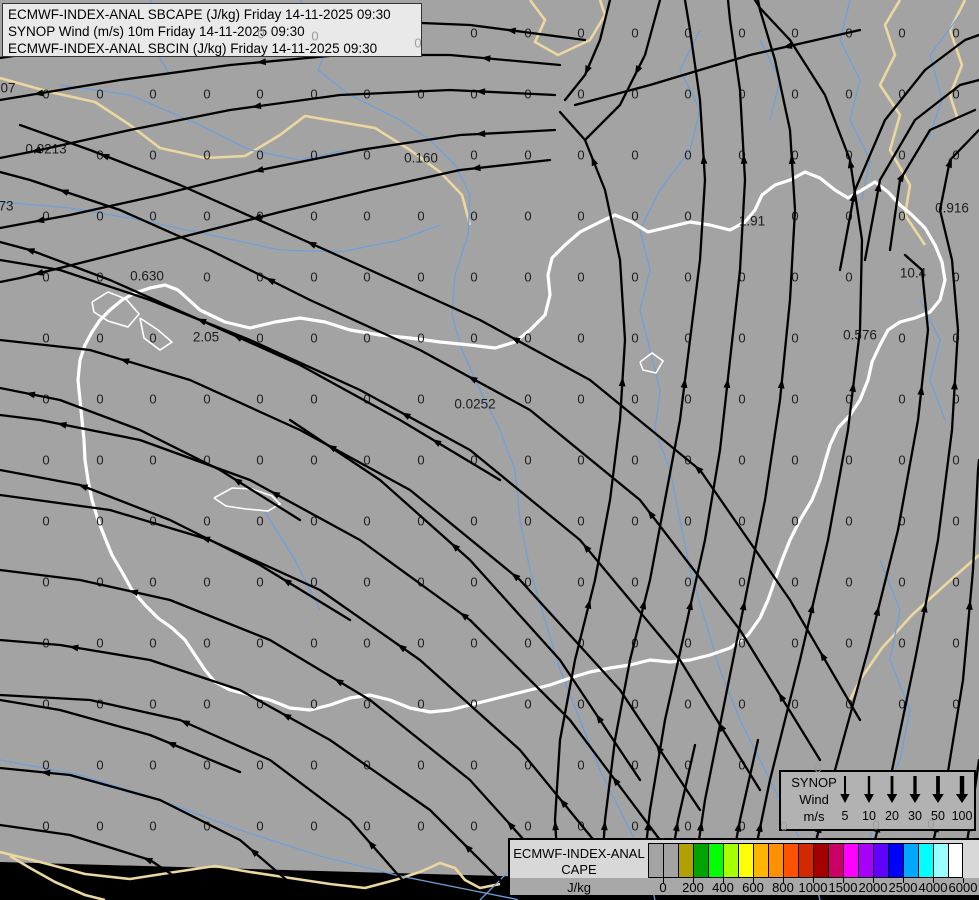  I want to click on wind-speed-label: 20, so click(892, 816).